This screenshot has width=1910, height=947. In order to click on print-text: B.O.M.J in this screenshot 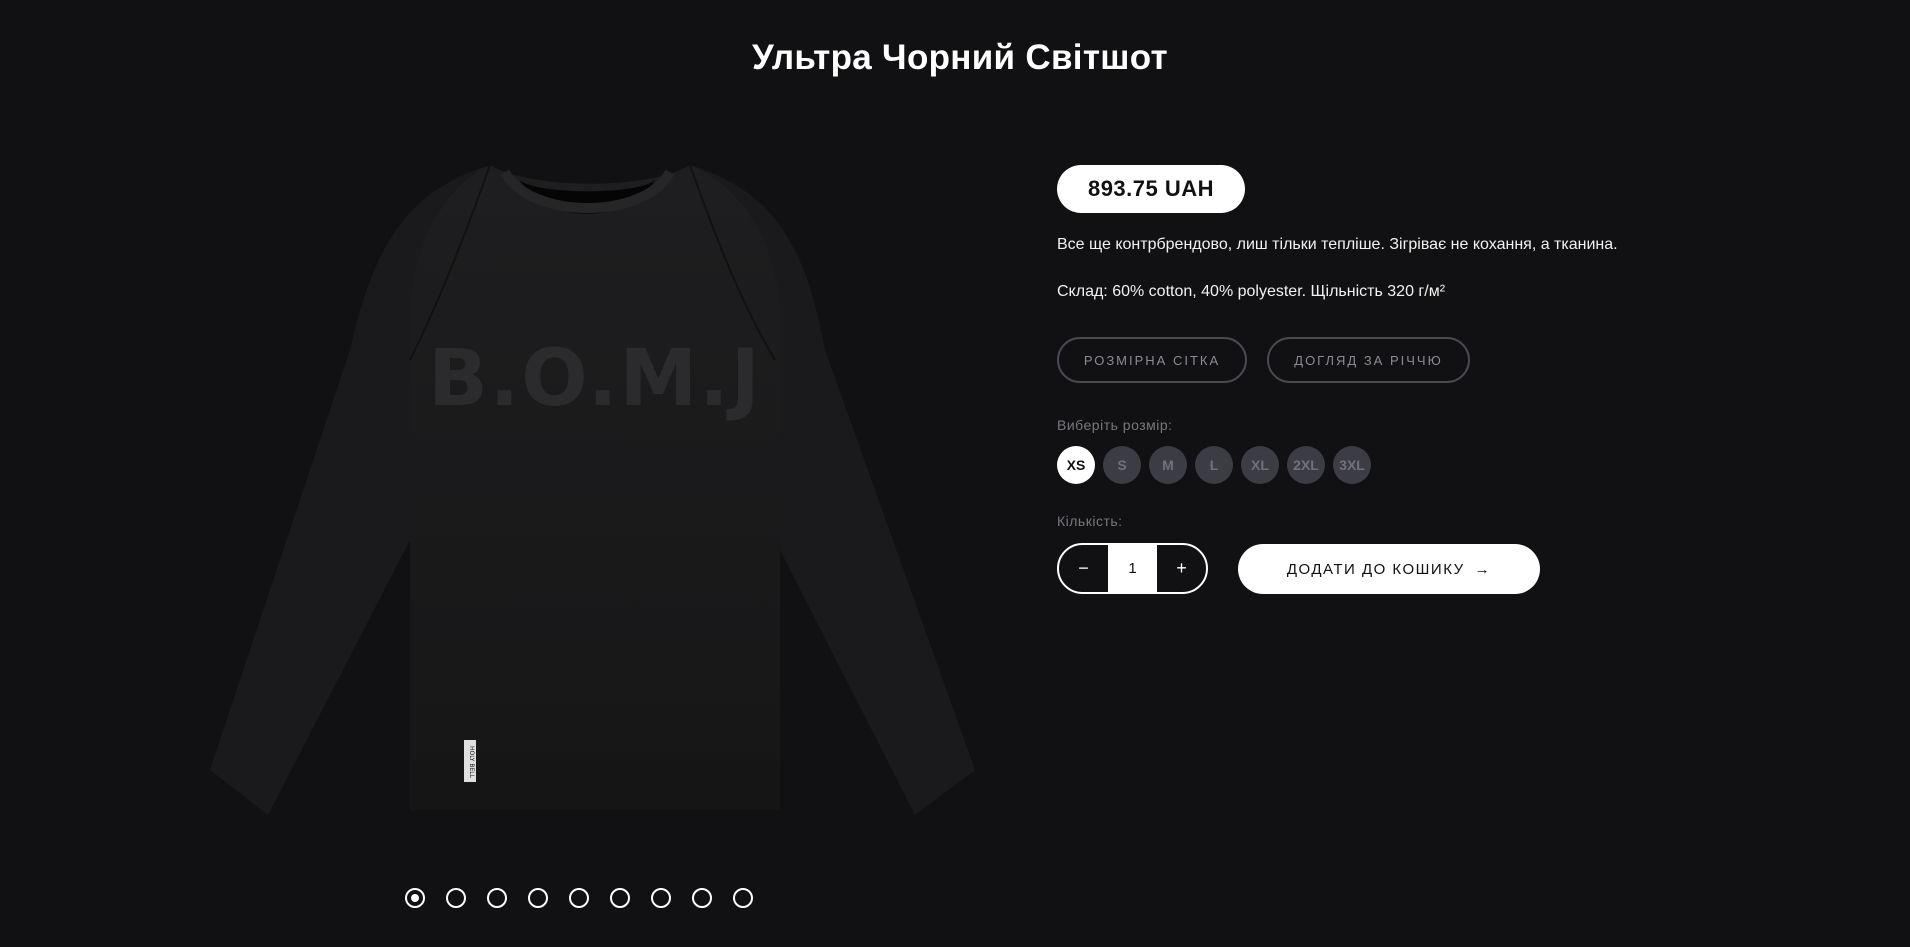, I will do `click(595, 379)`.